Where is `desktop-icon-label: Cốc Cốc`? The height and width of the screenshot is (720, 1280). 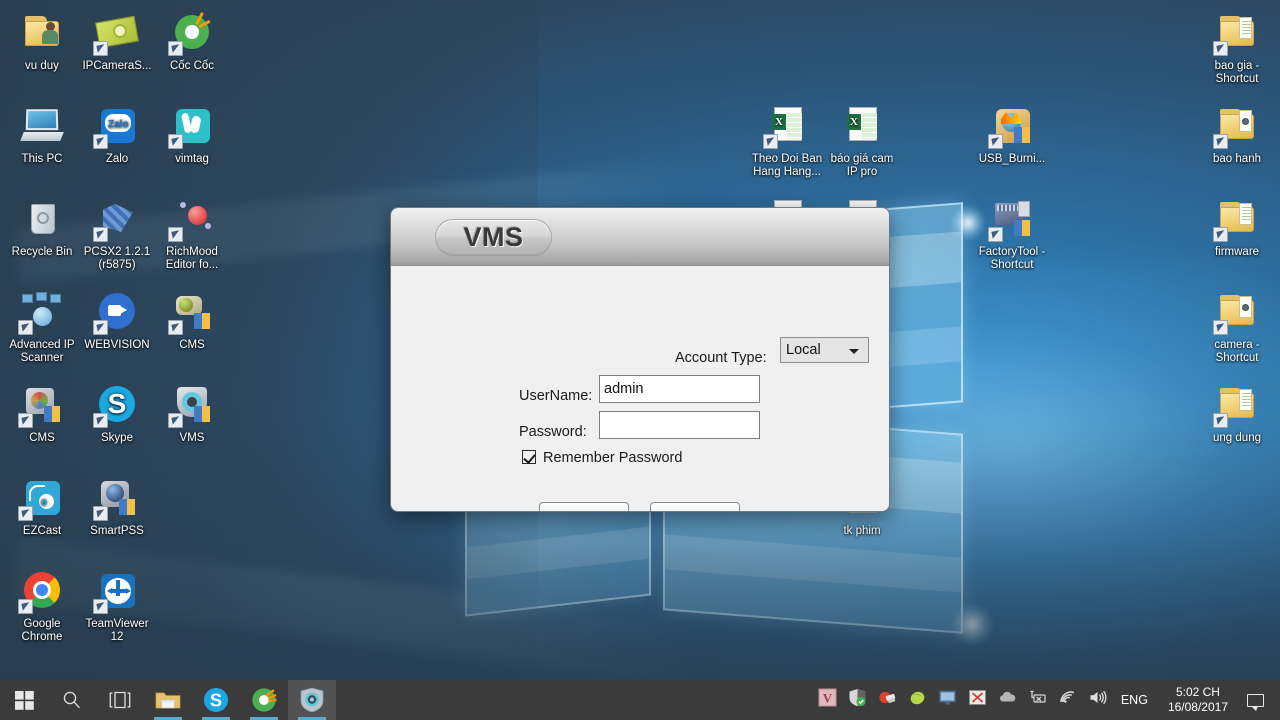
desktop-icon-label: Cốc Cốc is located at coordinates (192, 66).